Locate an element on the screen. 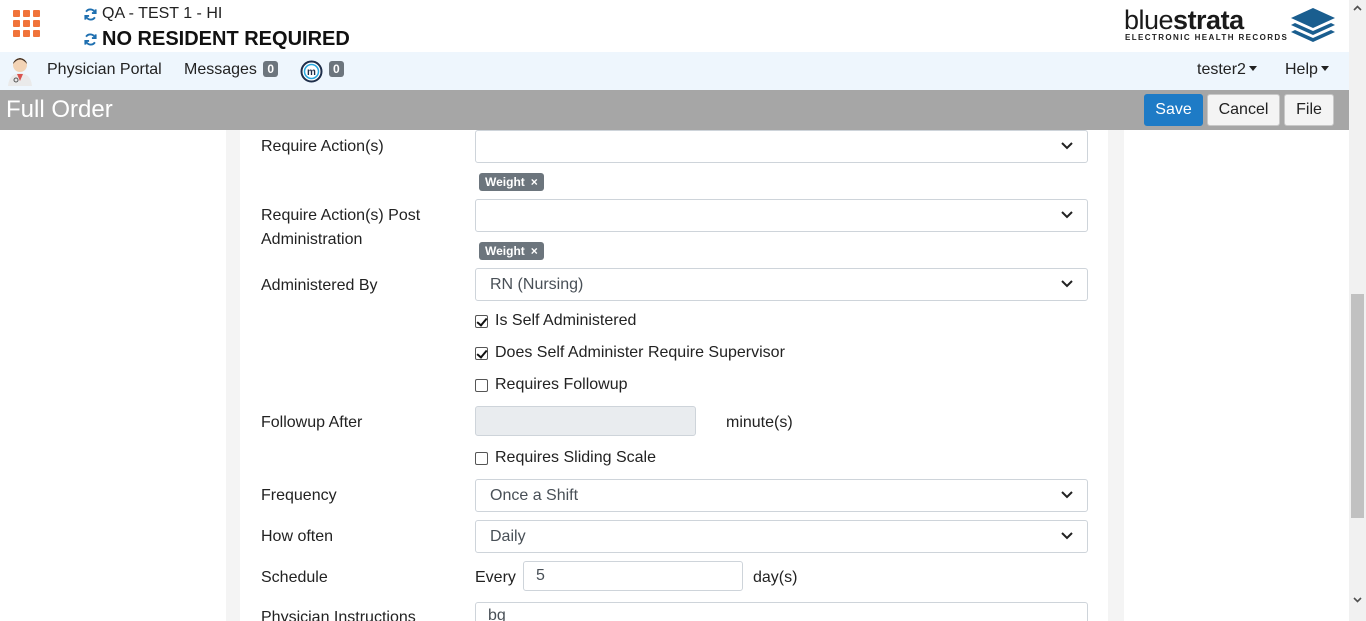  how-often-label: How often is located at coordinates (297, 536).